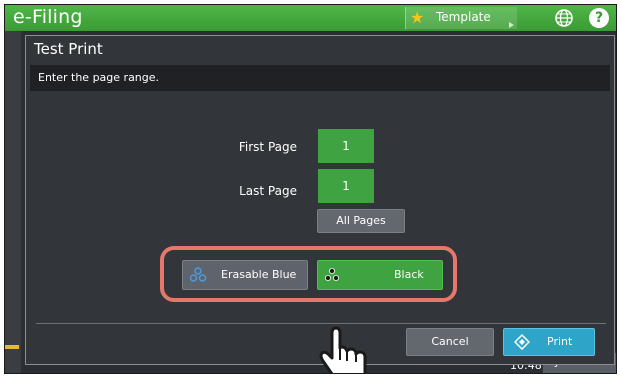 The image size is (621, 378). I want to click on submenu-arrow-icon, so click(511, 25).